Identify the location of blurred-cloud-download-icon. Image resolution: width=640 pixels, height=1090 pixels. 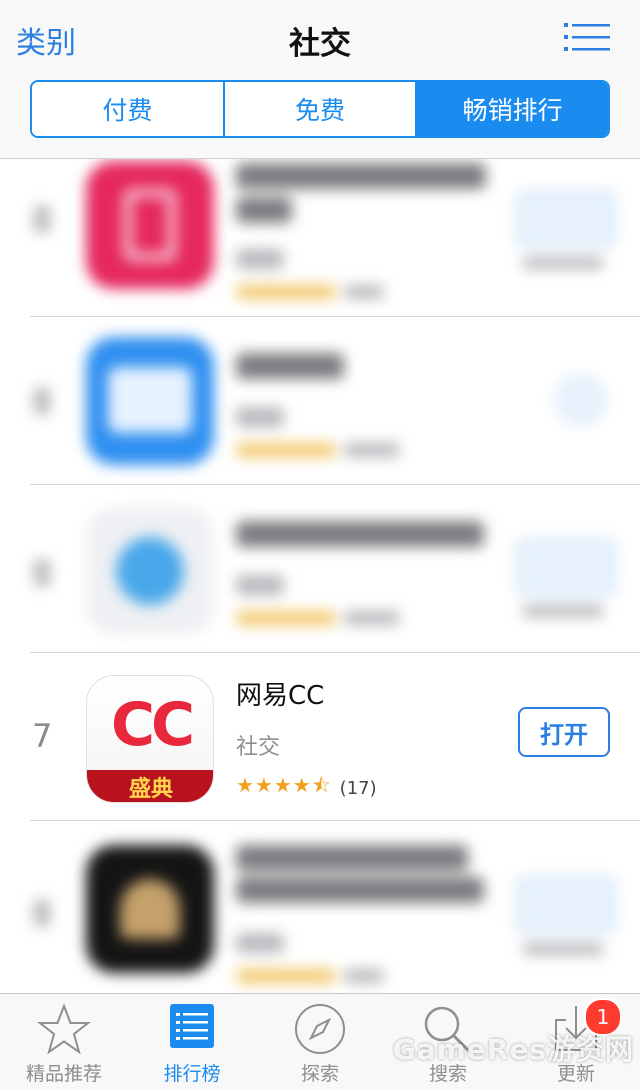
(581, 400).